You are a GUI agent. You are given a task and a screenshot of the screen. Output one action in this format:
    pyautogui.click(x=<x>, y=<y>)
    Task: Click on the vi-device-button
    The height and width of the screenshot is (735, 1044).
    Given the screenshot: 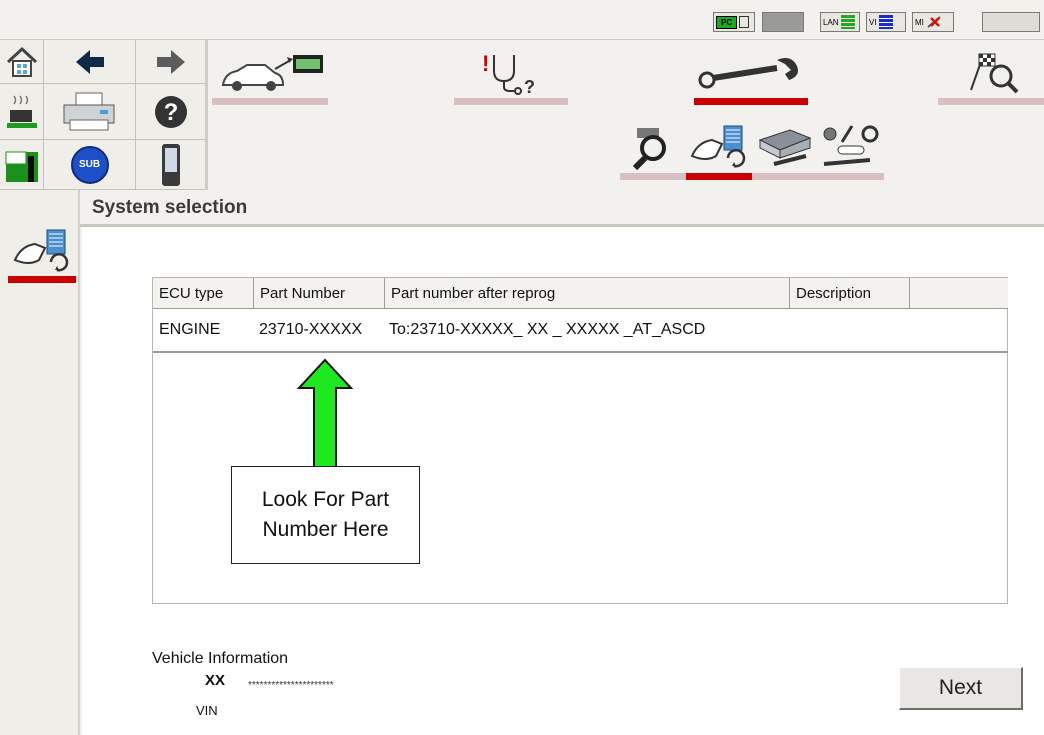 What is the action you would take?
    pyautogui.click(x=171, y=165)
    